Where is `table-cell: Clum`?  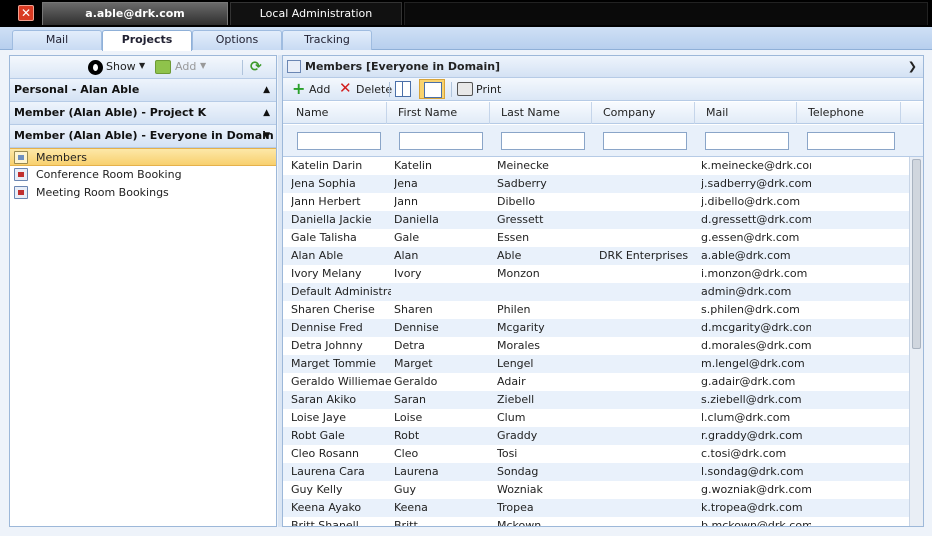
table-cell: Clum is located at coordinates (511, 417).